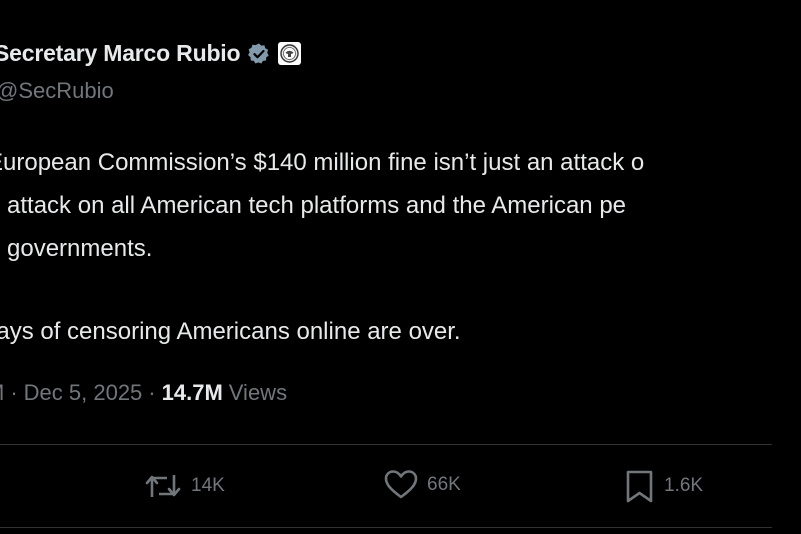  Describe the element at coordinates (684, 485) in the screenshot. I see `bookmark-count: 1.6K` at that location.